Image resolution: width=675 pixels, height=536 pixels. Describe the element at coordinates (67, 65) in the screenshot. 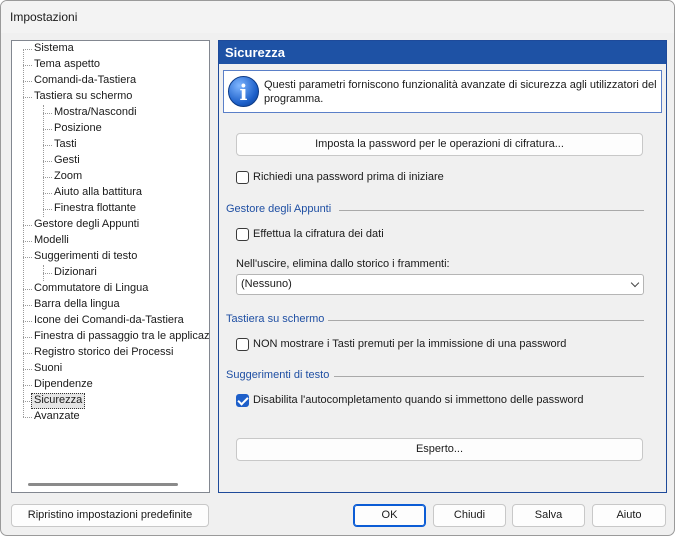

I see `tree-item-tema-aspetto: Tema aspetto` at that location.